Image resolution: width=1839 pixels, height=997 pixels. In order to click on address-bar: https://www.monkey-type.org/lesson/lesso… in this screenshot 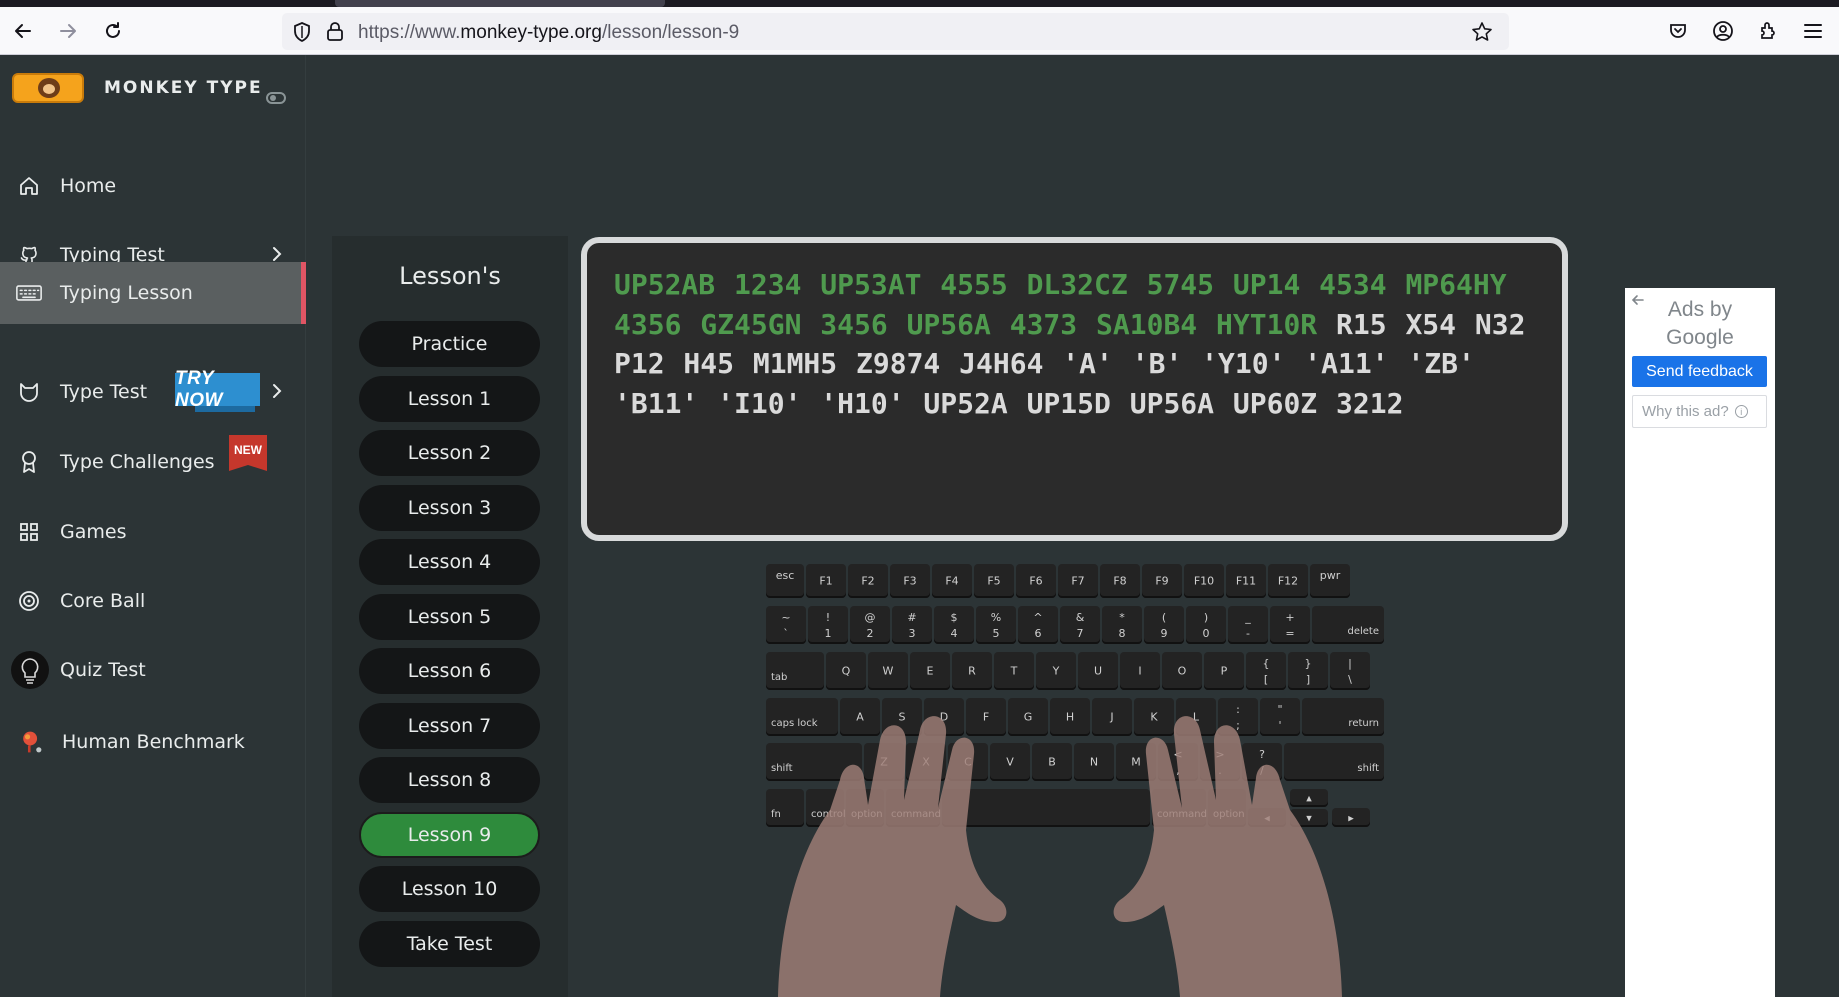, I will do `click(895, 31)`.